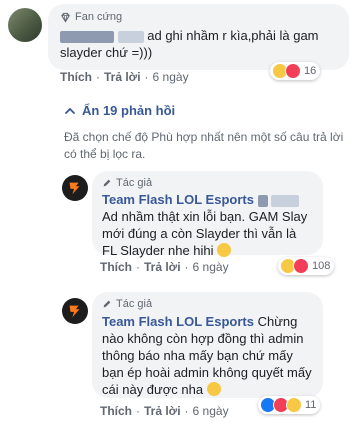 This screenshot has height=424, width=357. What do you see at coordinates (311, 405) in the screenshot?
I see `reaction-count: 11` at bounding box center [311, 405].